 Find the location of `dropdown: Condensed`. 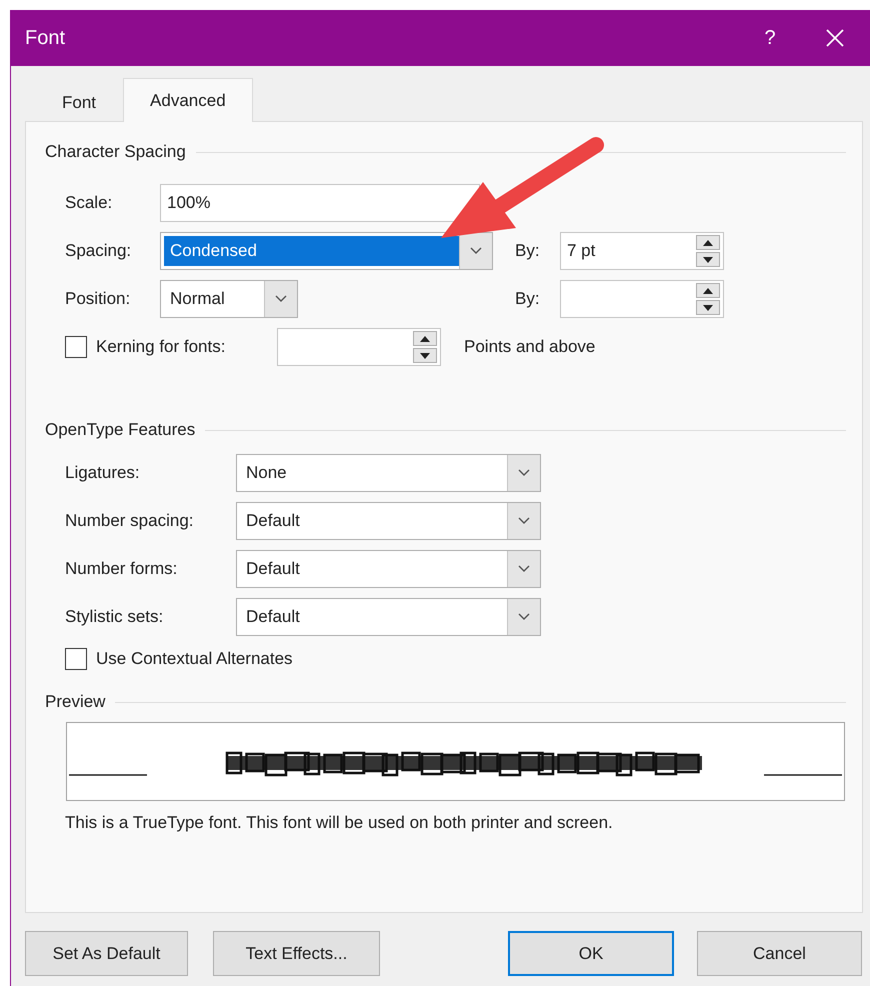

dropdown: Condensed is located at coordinates (326, 251).